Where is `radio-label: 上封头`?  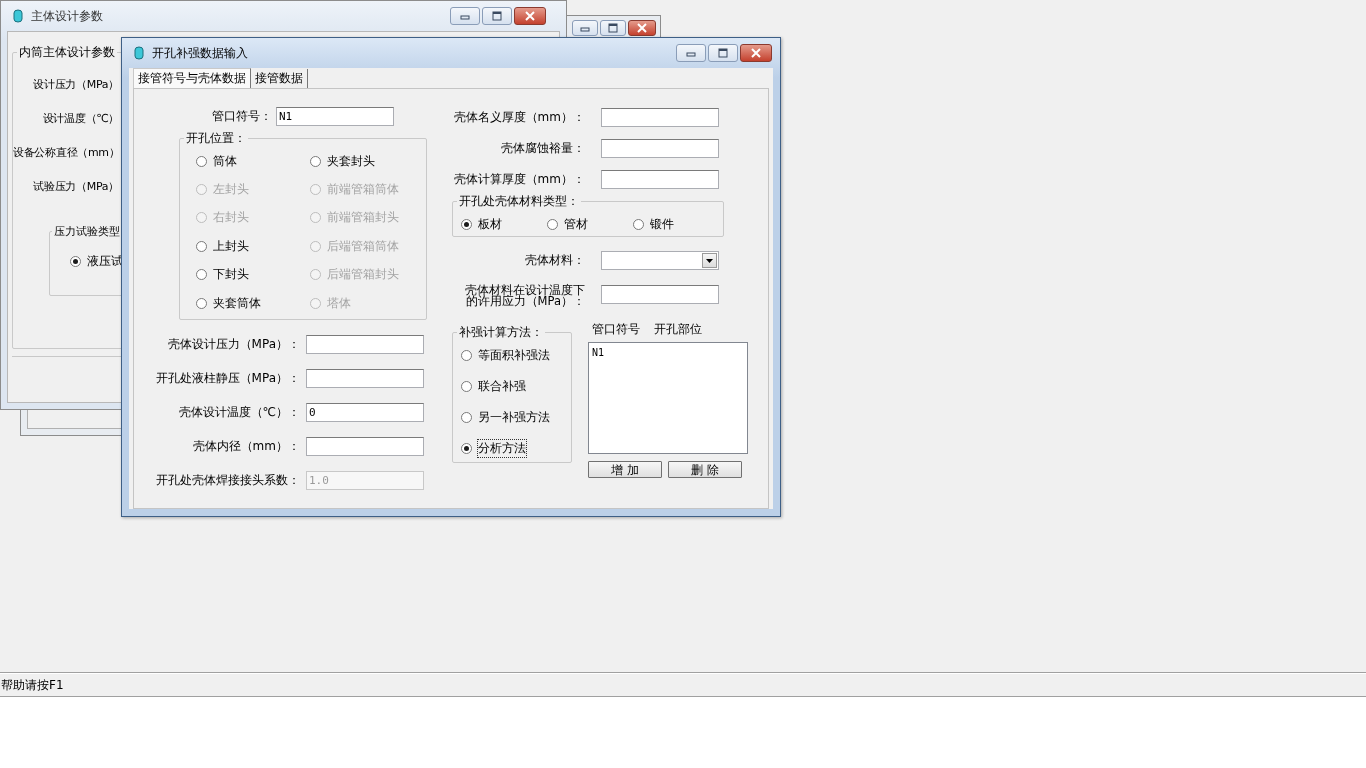 radio-label: 上封头 is located at coordinates (231, 246).